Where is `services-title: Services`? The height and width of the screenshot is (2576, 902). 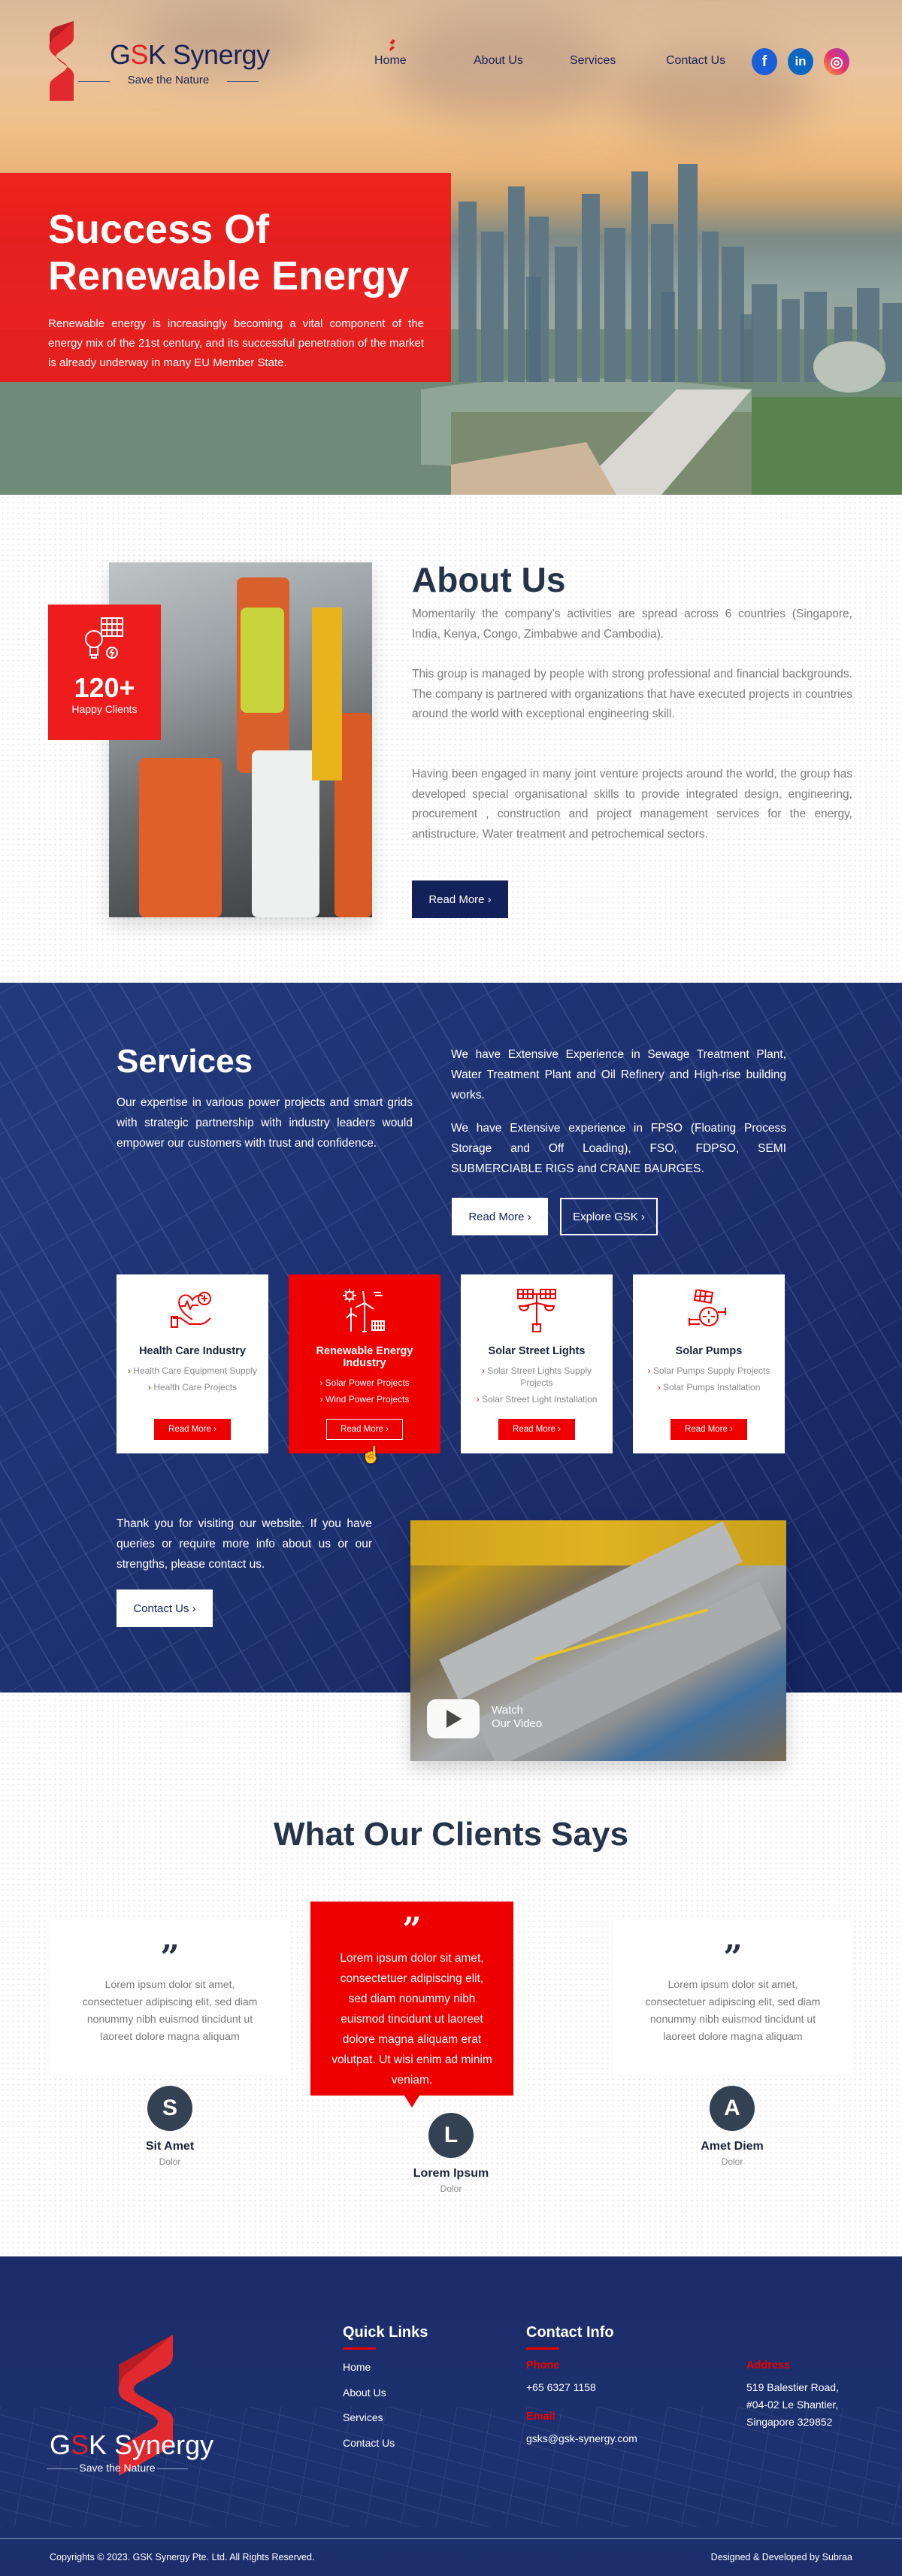 services-title: Services is located at coordinates (185, 1061).